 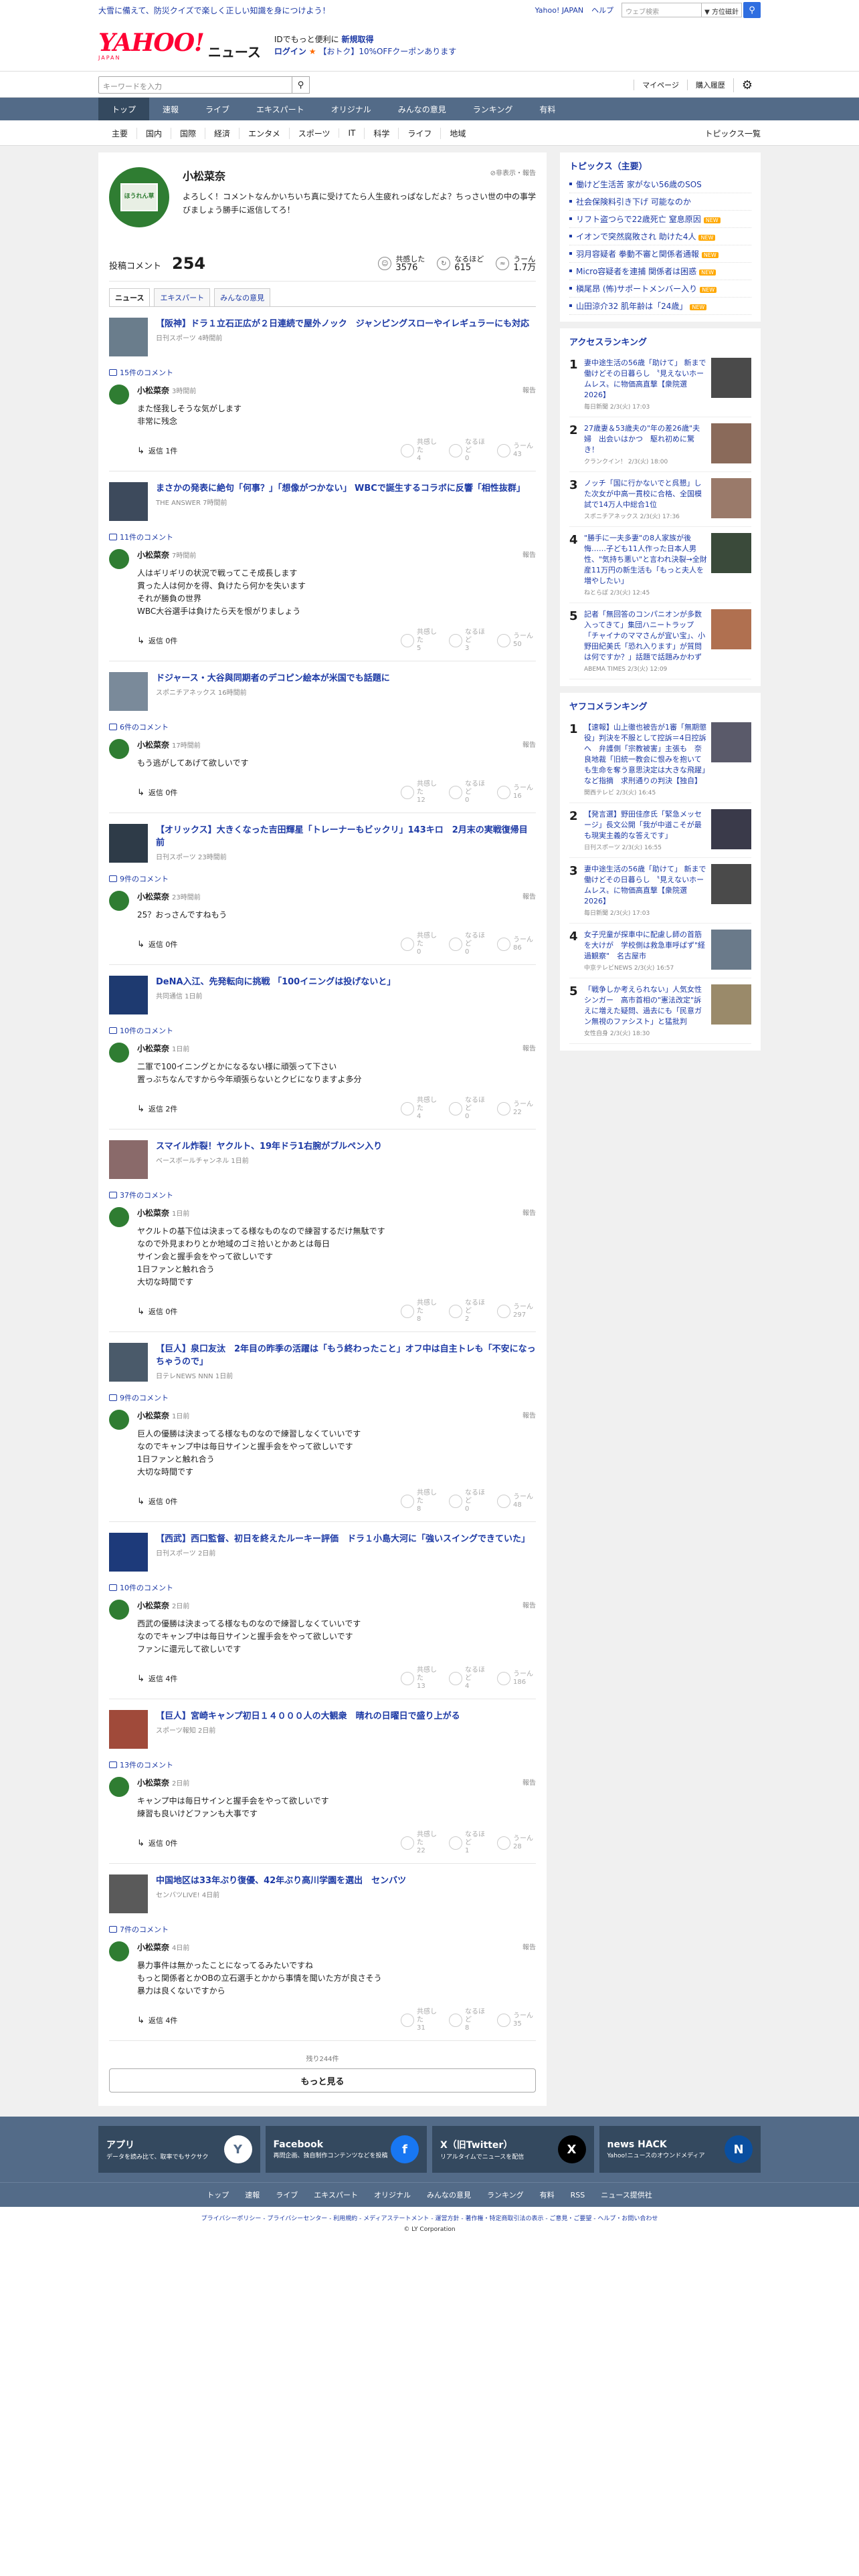 I want to click on category-item: 国内, so click(x=153, y=133).